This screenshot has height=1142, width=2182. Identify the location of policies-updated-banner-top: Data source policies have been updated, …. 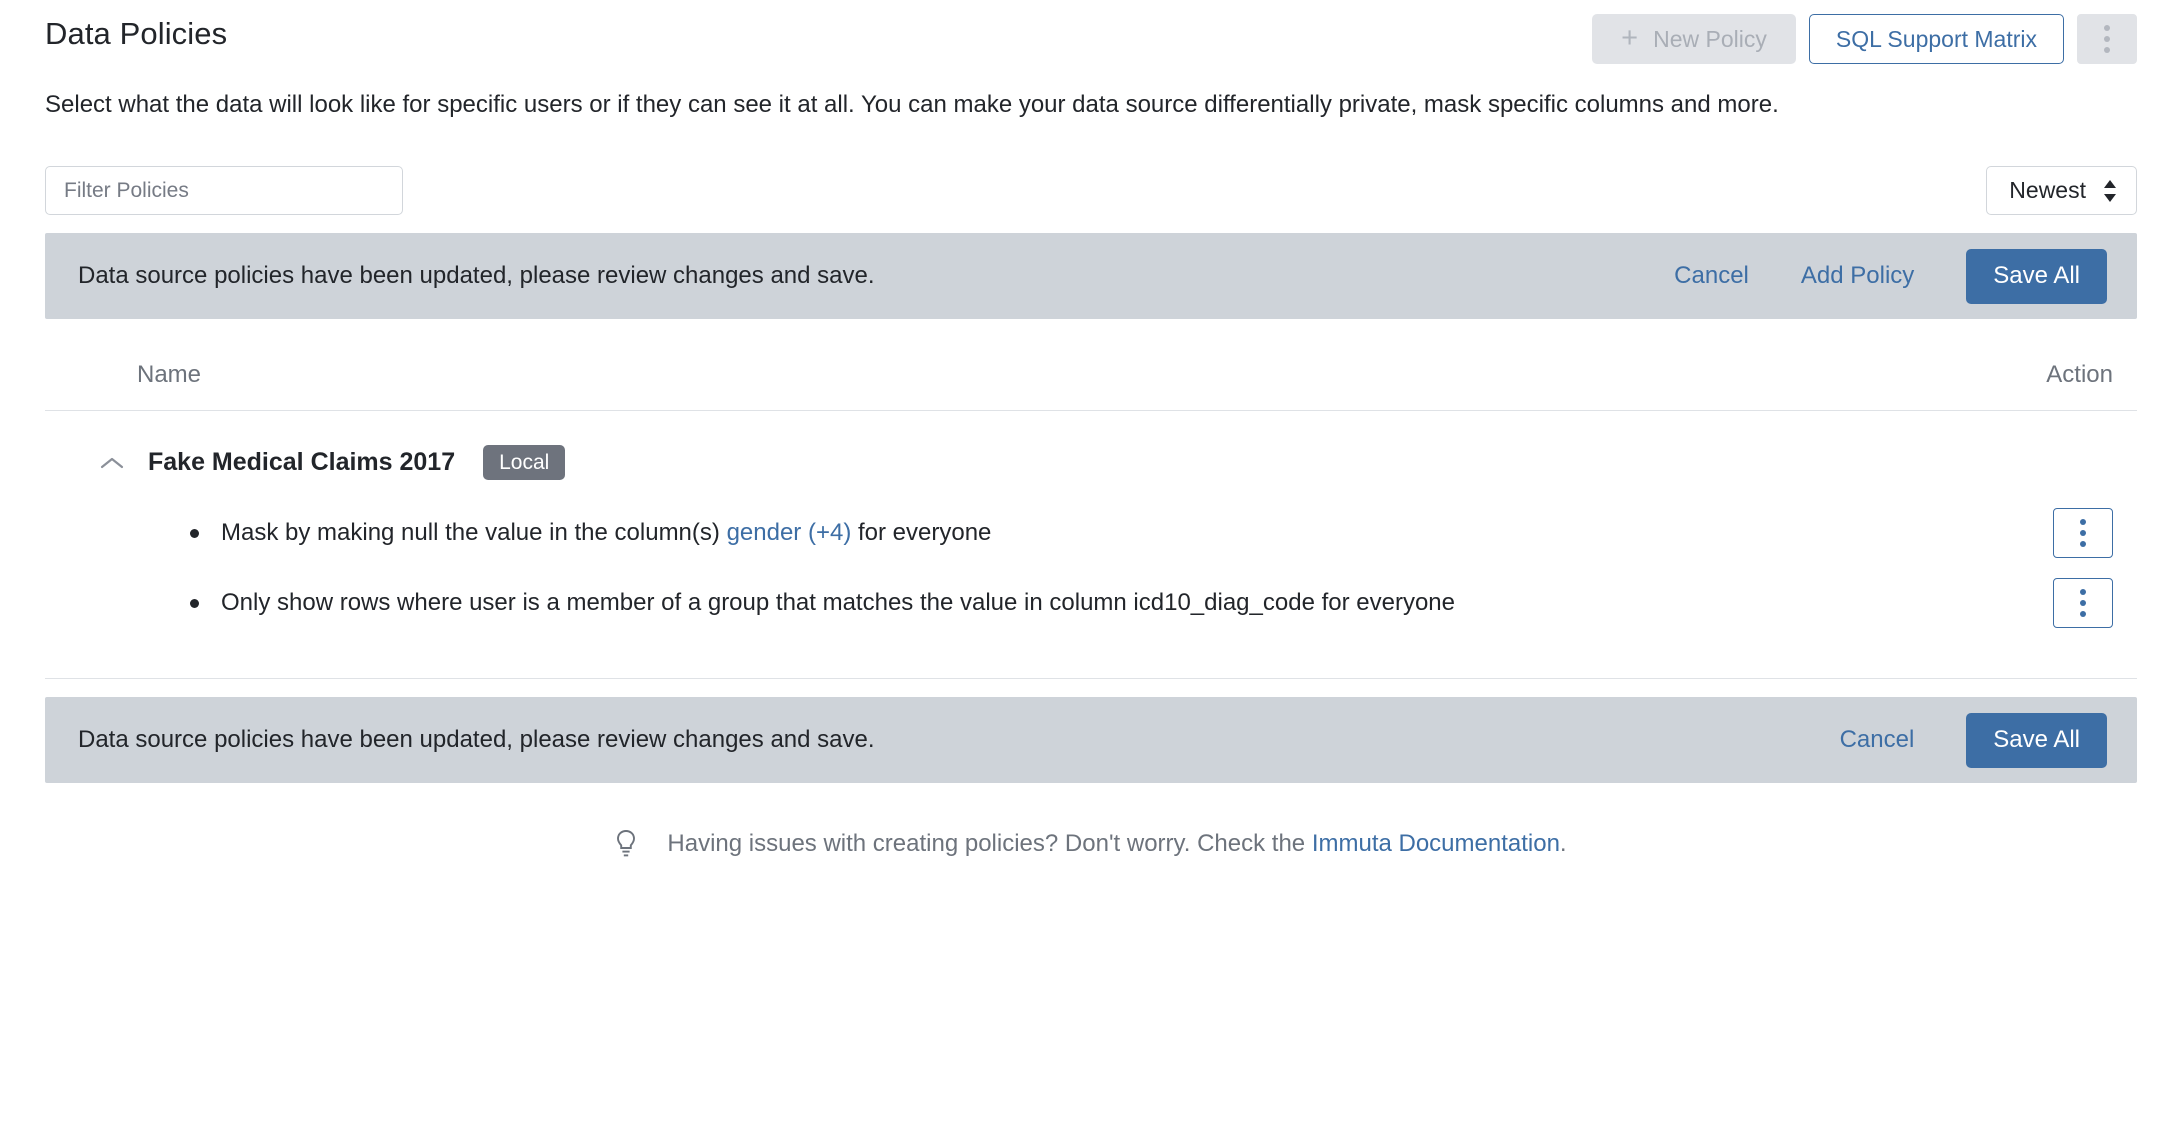
(1091, 276).